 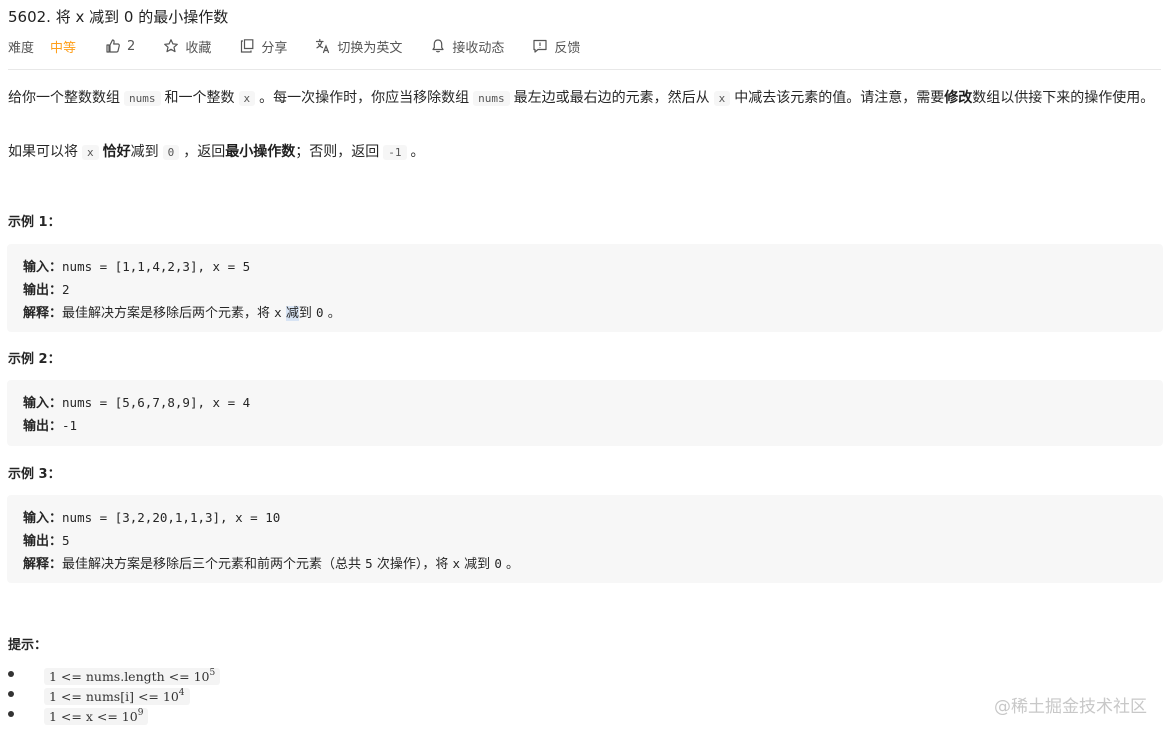 What do you see at coordinates (66, 540) in the screenshot?
I see `example-output: 5` at bounding box center [66, 540].